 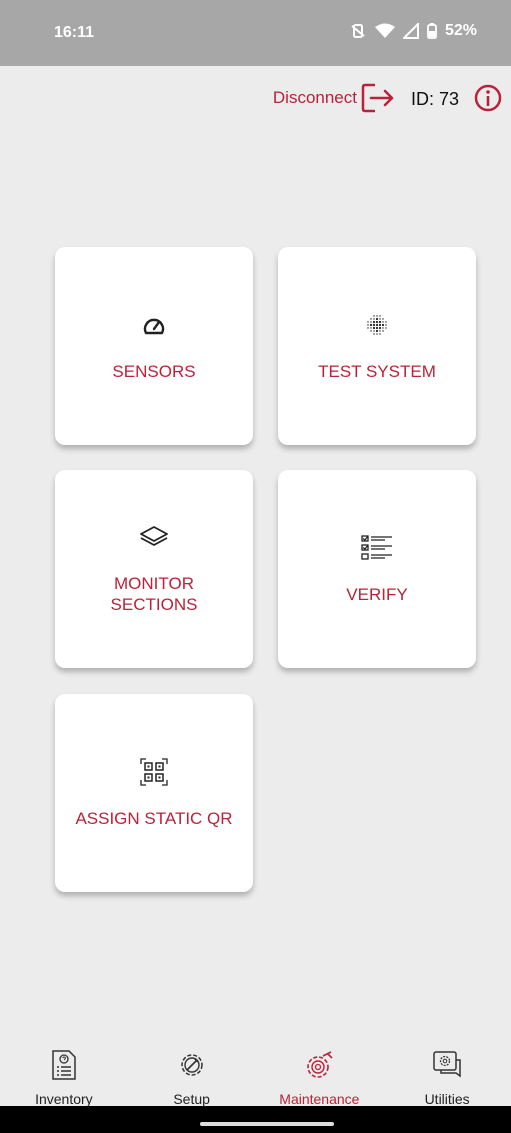 I want to click on monitor-sections-tile: MONITOR SECTIONS, so click(x=154, y=569).